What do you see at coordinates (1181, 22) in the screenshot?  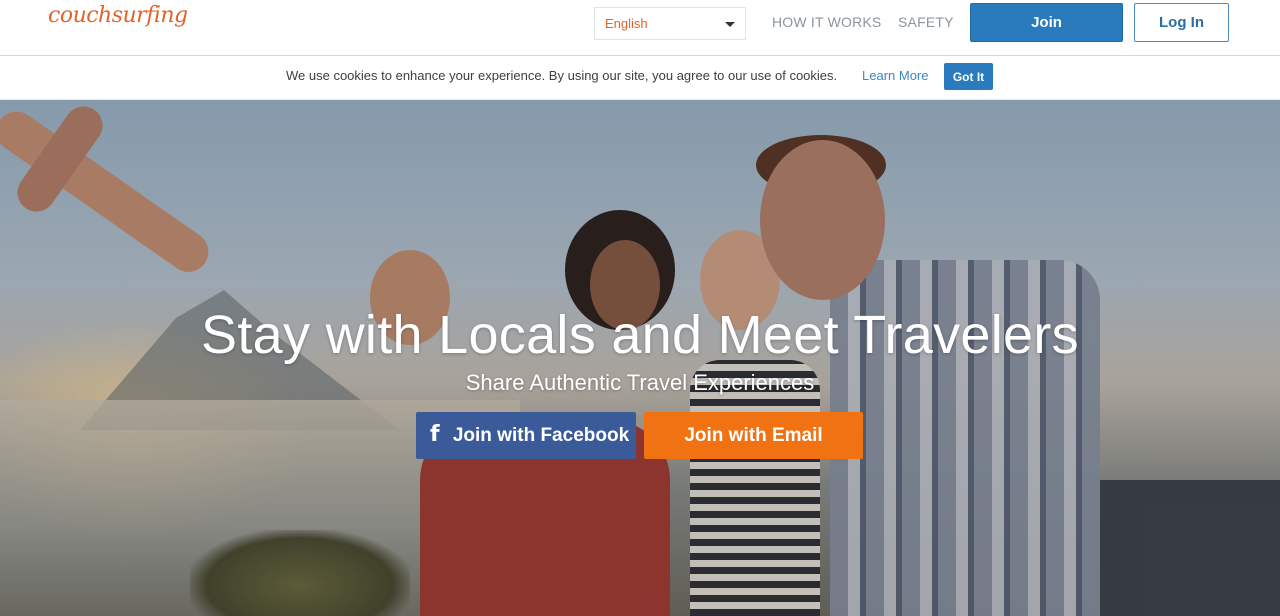 I see `login-button: Log In` at bounding box center [1181, 22].